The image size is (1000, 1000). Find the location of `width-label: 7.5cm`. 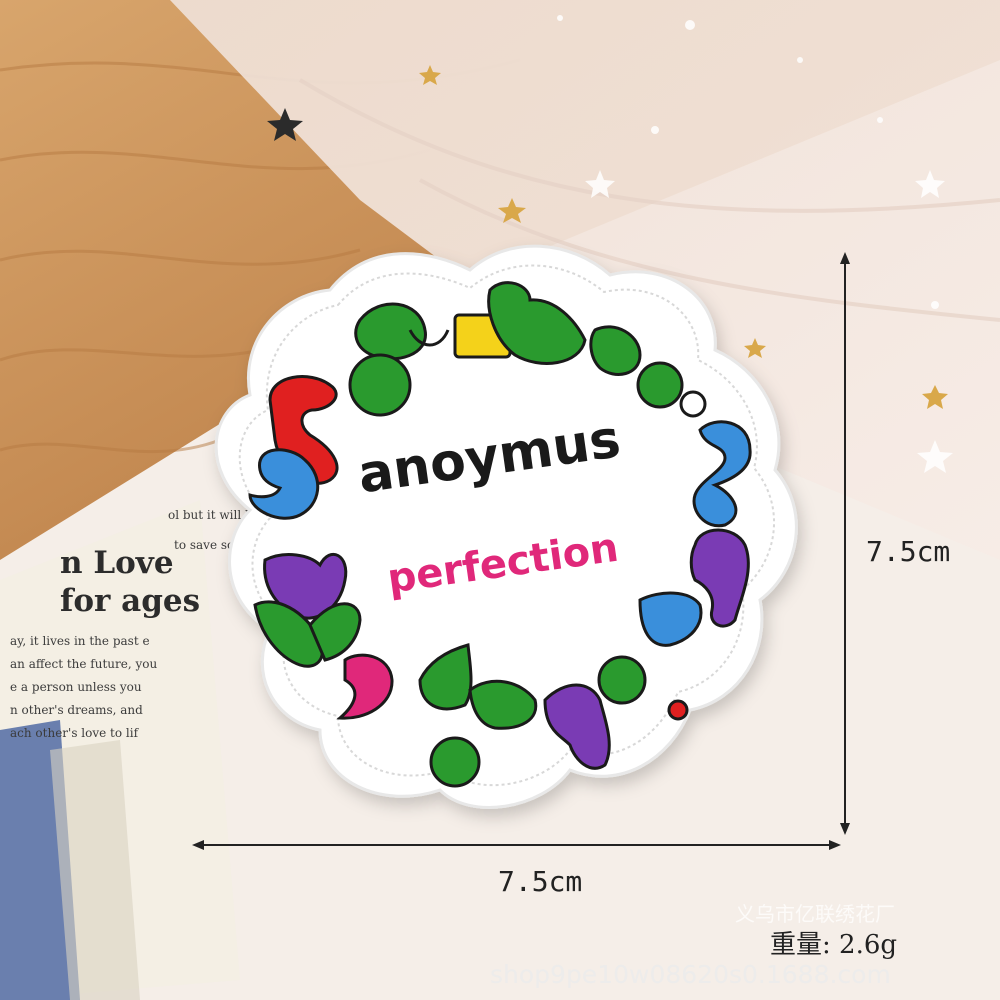

width-label: 7.5cm is located at coordinates (540, 881).